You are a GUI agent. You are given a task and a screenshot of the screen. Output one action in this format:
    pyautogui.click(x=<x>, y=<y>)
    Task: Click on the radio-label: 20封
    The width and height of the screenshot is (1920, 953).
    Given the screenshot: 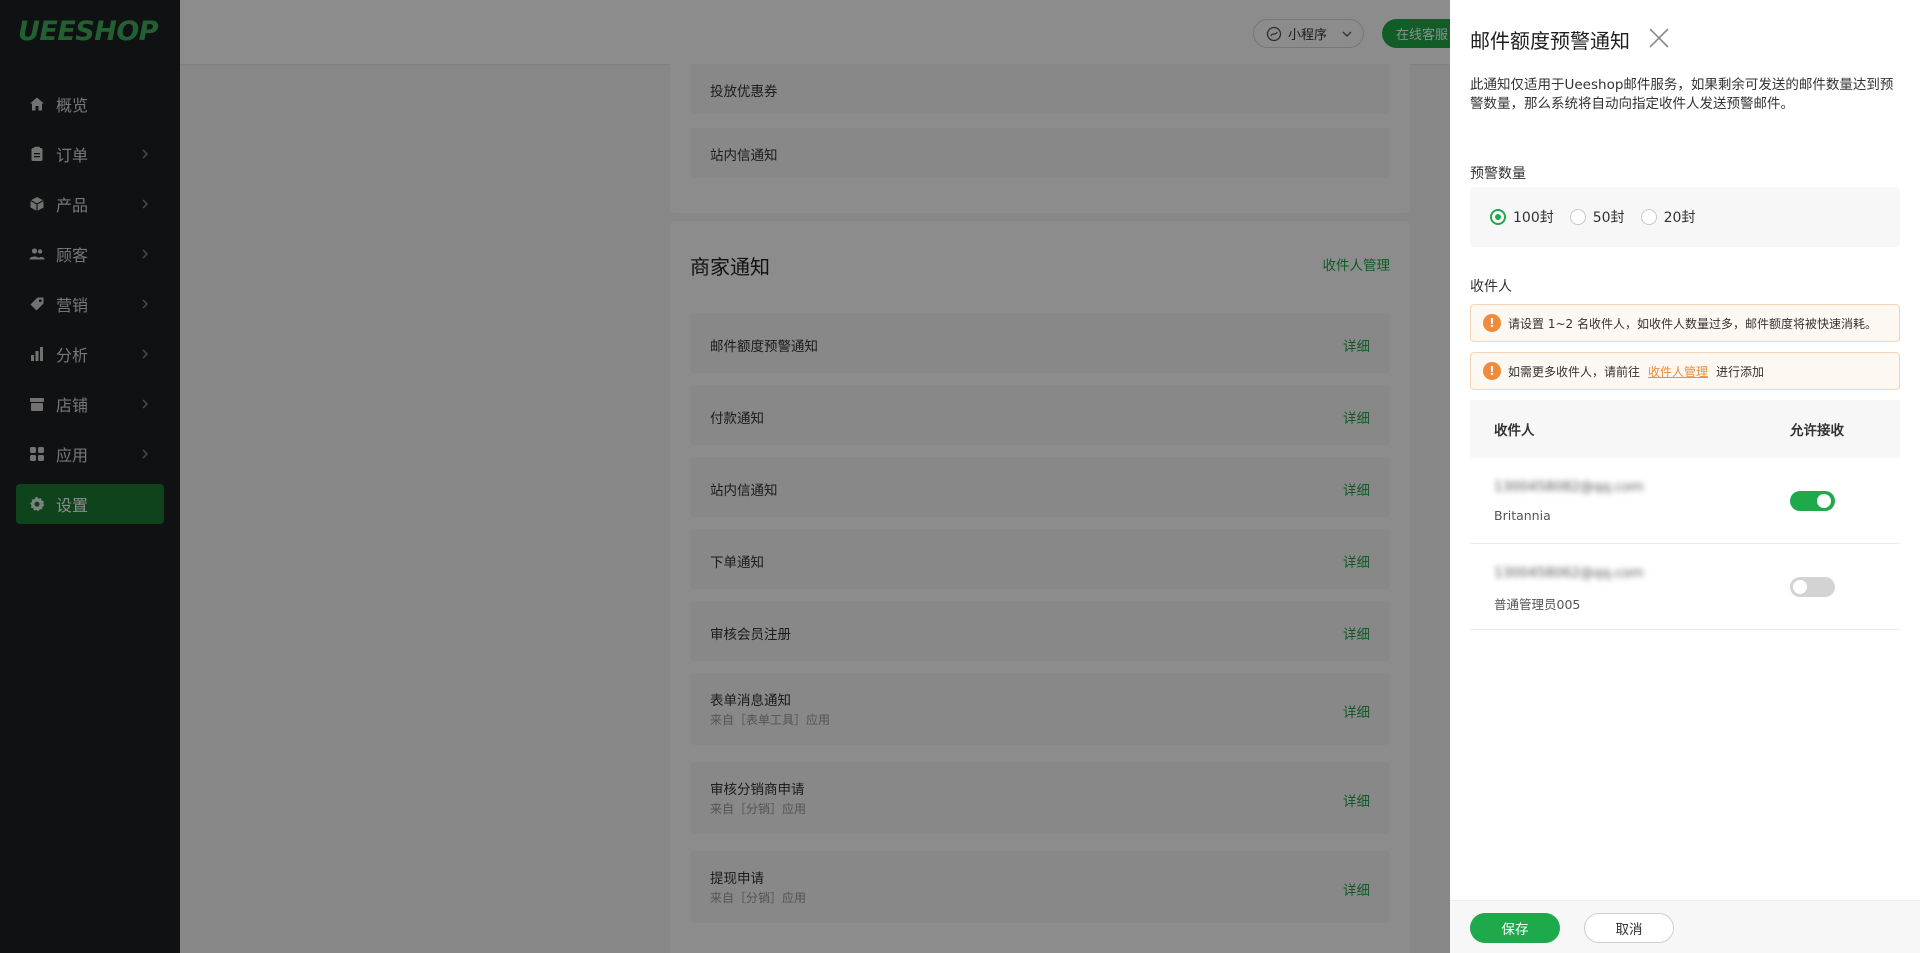 What is the action you would take?
    pyautogui.click(x=1679, y=218)
    